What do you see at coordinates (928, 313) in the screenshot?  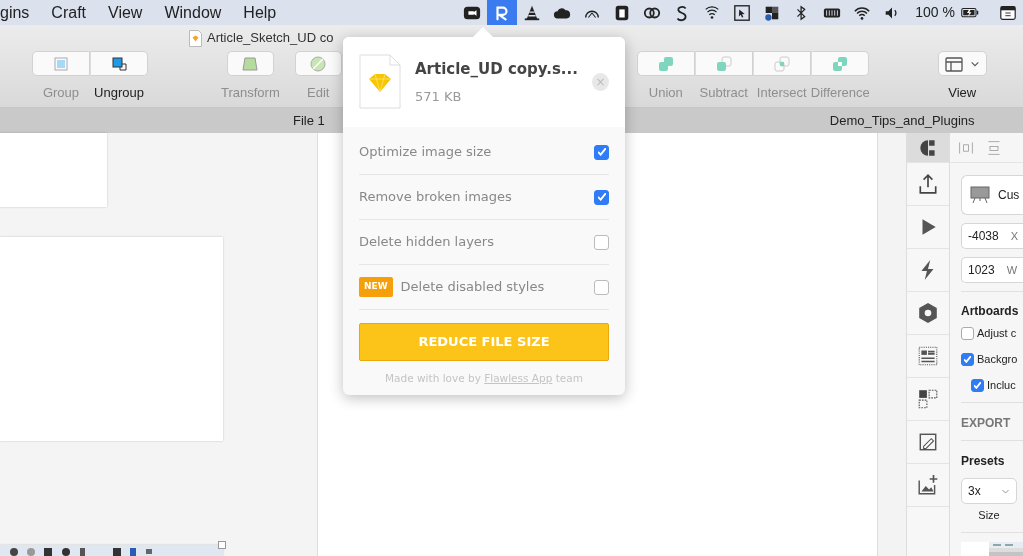 I see `hexagon-icon` at bounding box center [928, 313].